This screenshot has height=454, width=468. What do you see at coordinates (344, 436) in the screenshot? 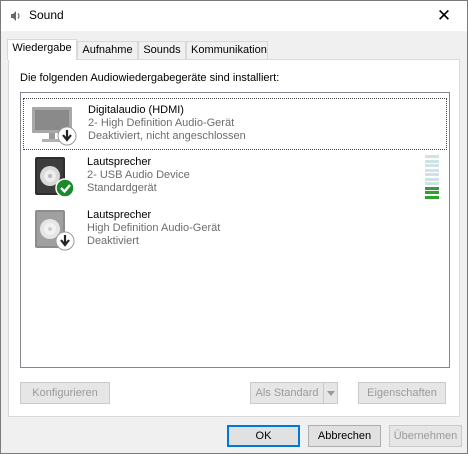
I see `cancel-button: Abbrechen` at bounding box center [344, 436].